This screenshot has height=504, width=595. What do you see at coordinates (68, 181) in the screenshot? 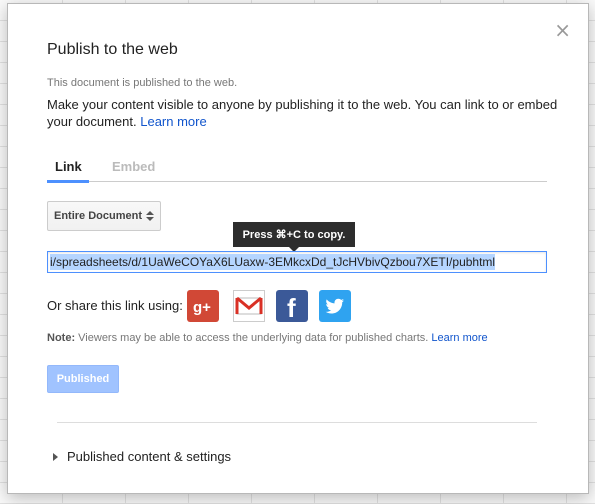
I see `active-tab-indicator` at bounding box center [68, 181].